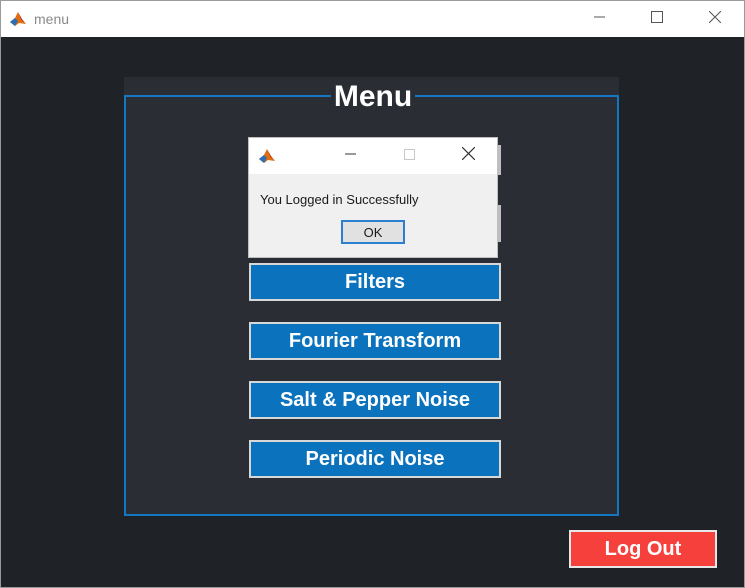  Describe the element at coordinates (372, 19) in the screenshot. I see `title-bar: menu` at that location.